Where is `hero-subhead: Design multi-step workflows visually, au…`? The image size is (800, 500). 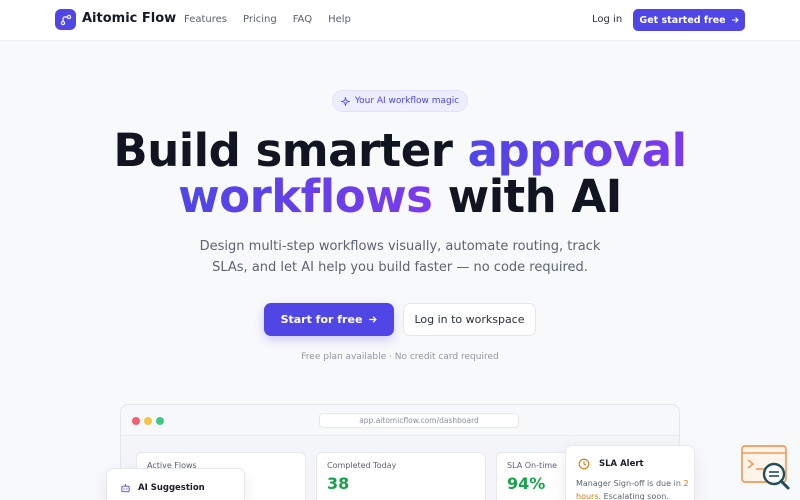
hero-subhead: Design multi-step workflows visually, au… is located at coordinates (400, 257).